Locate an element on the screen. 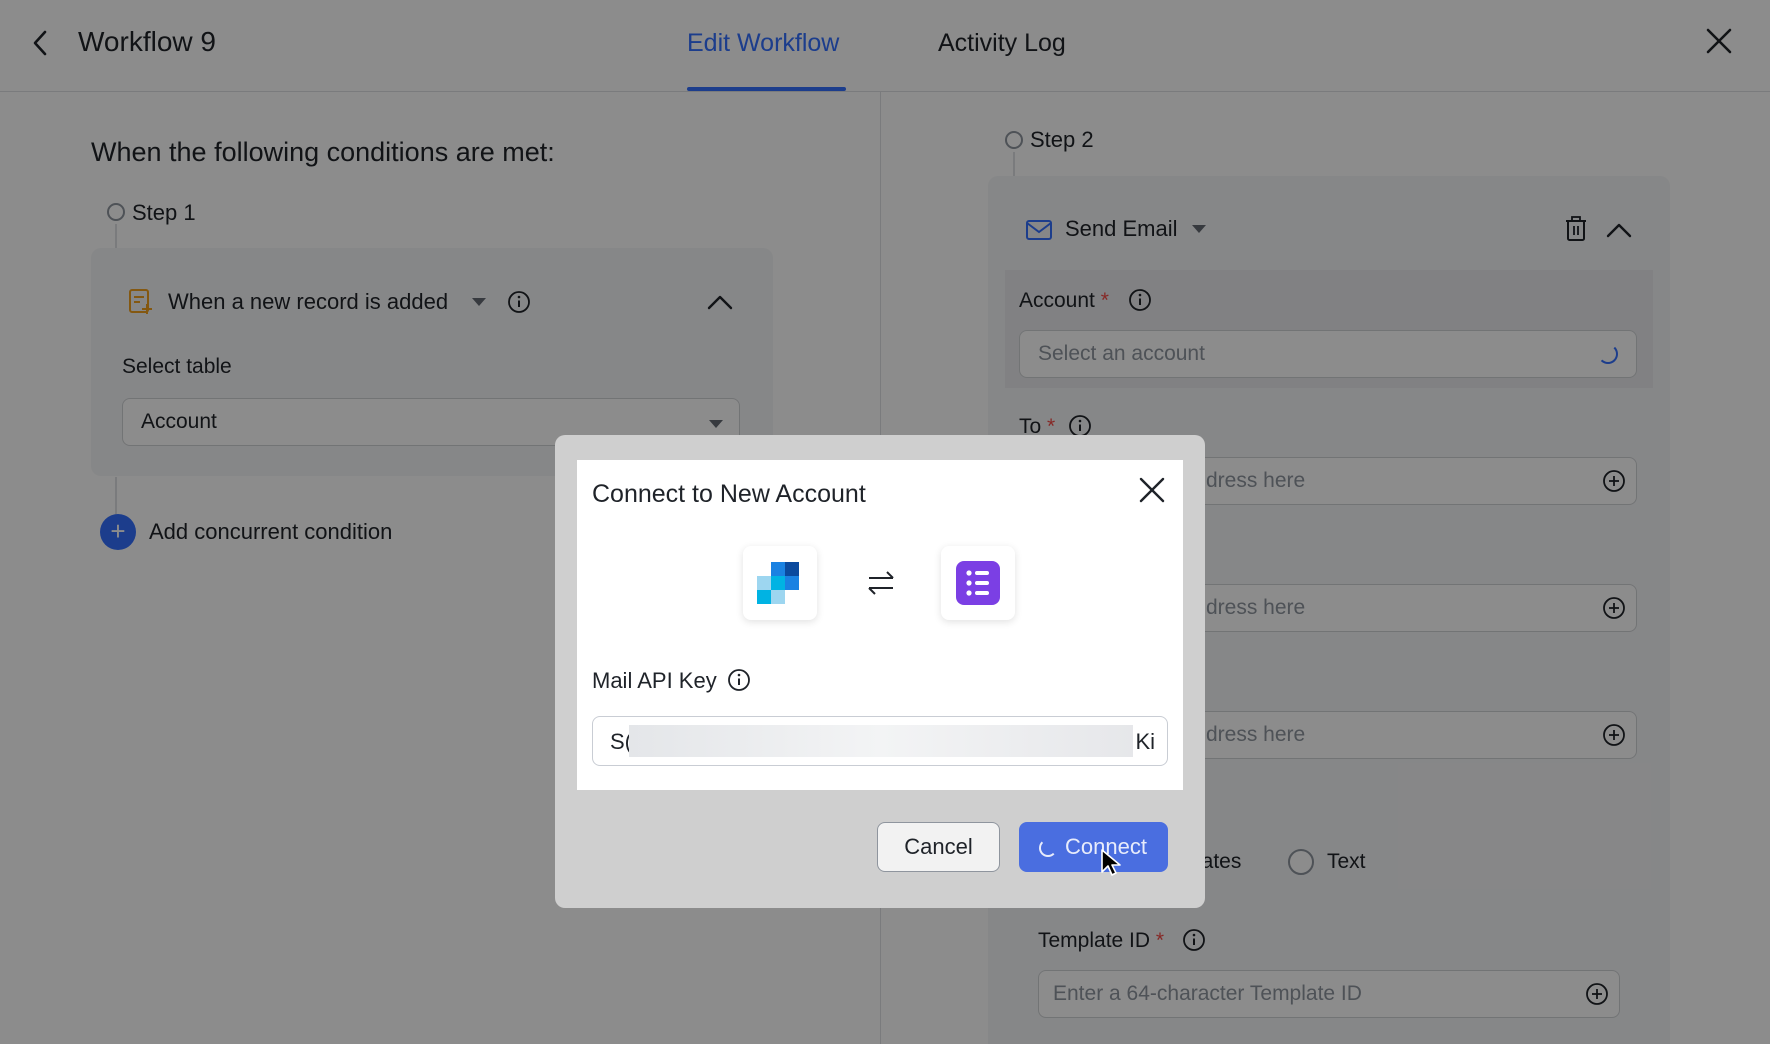  loading-spinner-icon is located at coordinates (1048, 848).